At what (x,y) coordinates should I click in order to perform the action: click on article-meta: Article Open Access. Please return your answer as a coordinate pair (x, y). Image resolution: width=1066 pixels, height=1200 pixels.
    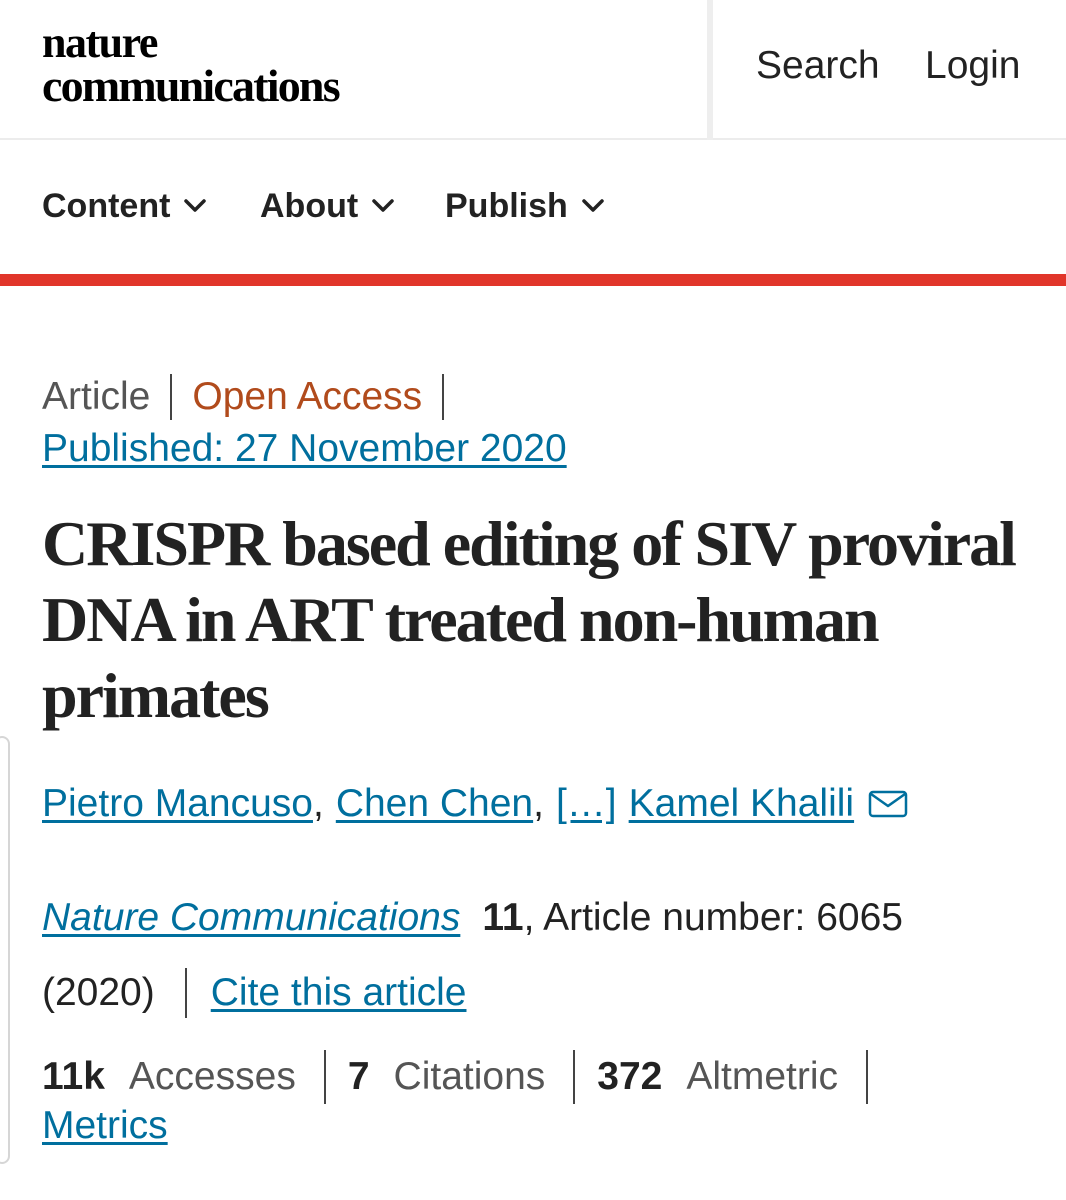
    Looking at the image, I should click on (253, 397).